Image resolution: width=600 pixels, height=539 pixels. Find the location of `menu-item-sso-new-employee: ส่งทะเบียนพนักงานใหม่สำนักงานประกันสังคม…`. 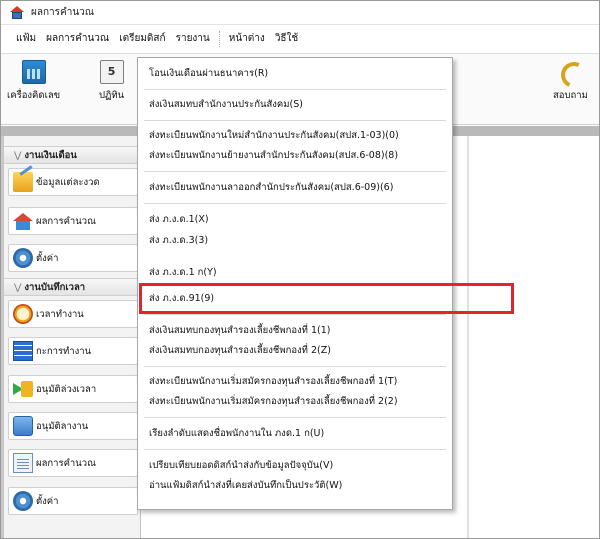

menu-item-sso-new-employee: ส่งทะเบียนพนักงานใหม่สำนักงานประกันสังคม… is located at coordinates (295, 136).